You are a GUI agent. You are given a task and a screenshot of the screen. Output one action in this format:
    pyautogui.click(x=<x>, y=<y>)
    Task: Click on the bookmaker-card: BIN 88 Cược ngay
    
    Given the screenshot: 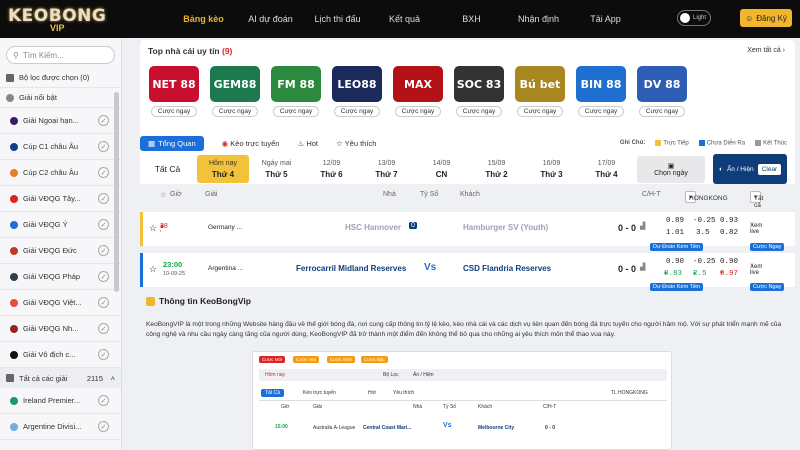 What is the action you would take?
    pyautogui.click(x=601, y=91)
    